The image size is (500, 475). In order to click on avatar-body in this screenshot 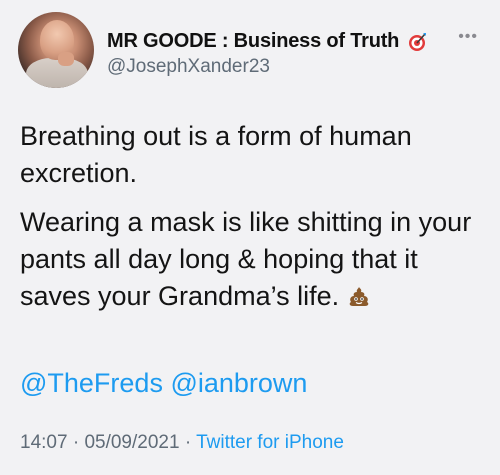, I will do `click(57, 73)`.